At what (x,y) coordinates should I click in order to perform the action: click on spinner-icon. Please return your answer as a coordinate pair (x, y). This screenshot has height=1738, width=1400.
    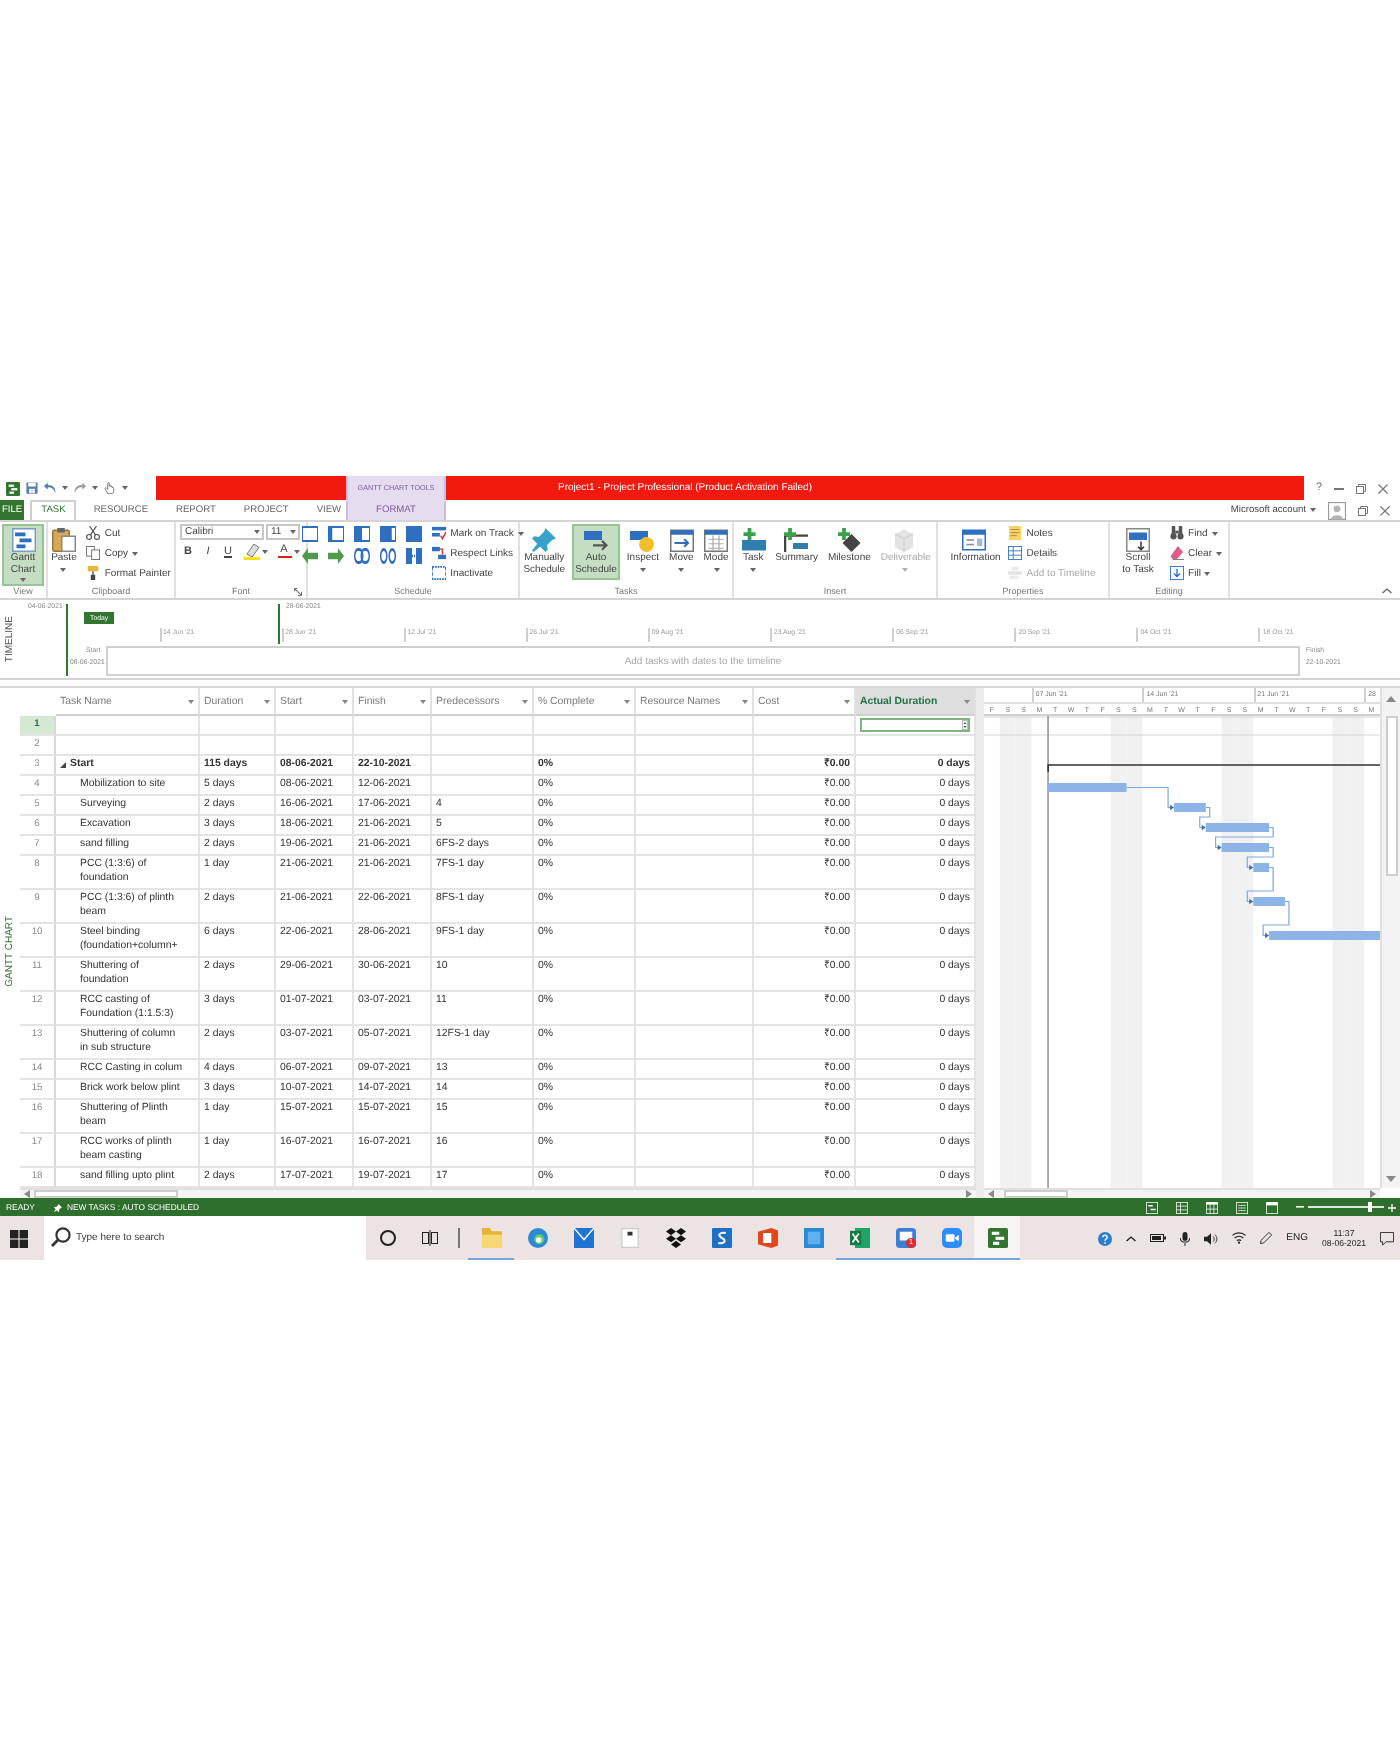
    Looking at the image, I should click on (964, 725).